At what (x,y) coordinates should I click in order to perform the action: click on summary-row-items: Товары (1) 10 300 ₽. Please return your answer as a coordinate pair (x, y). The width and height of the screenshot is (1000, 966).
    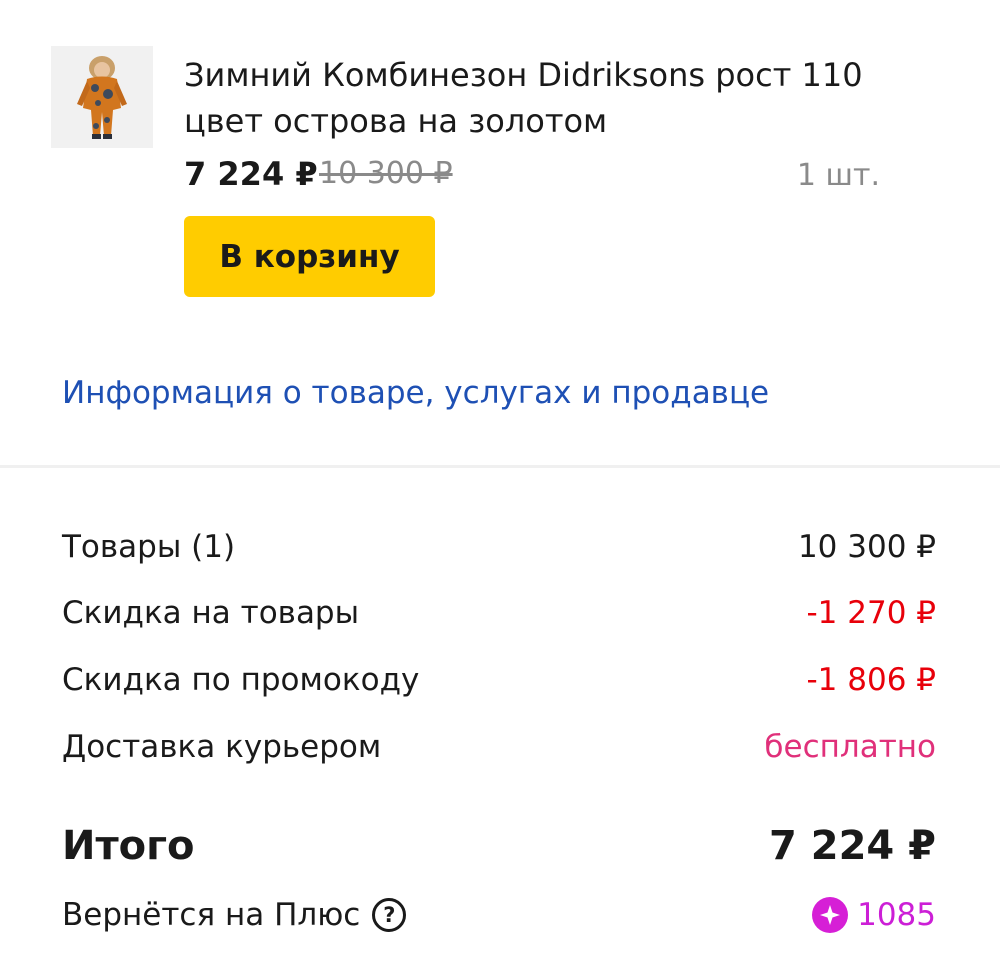
    Looking at the image, I should click on (499, 547).